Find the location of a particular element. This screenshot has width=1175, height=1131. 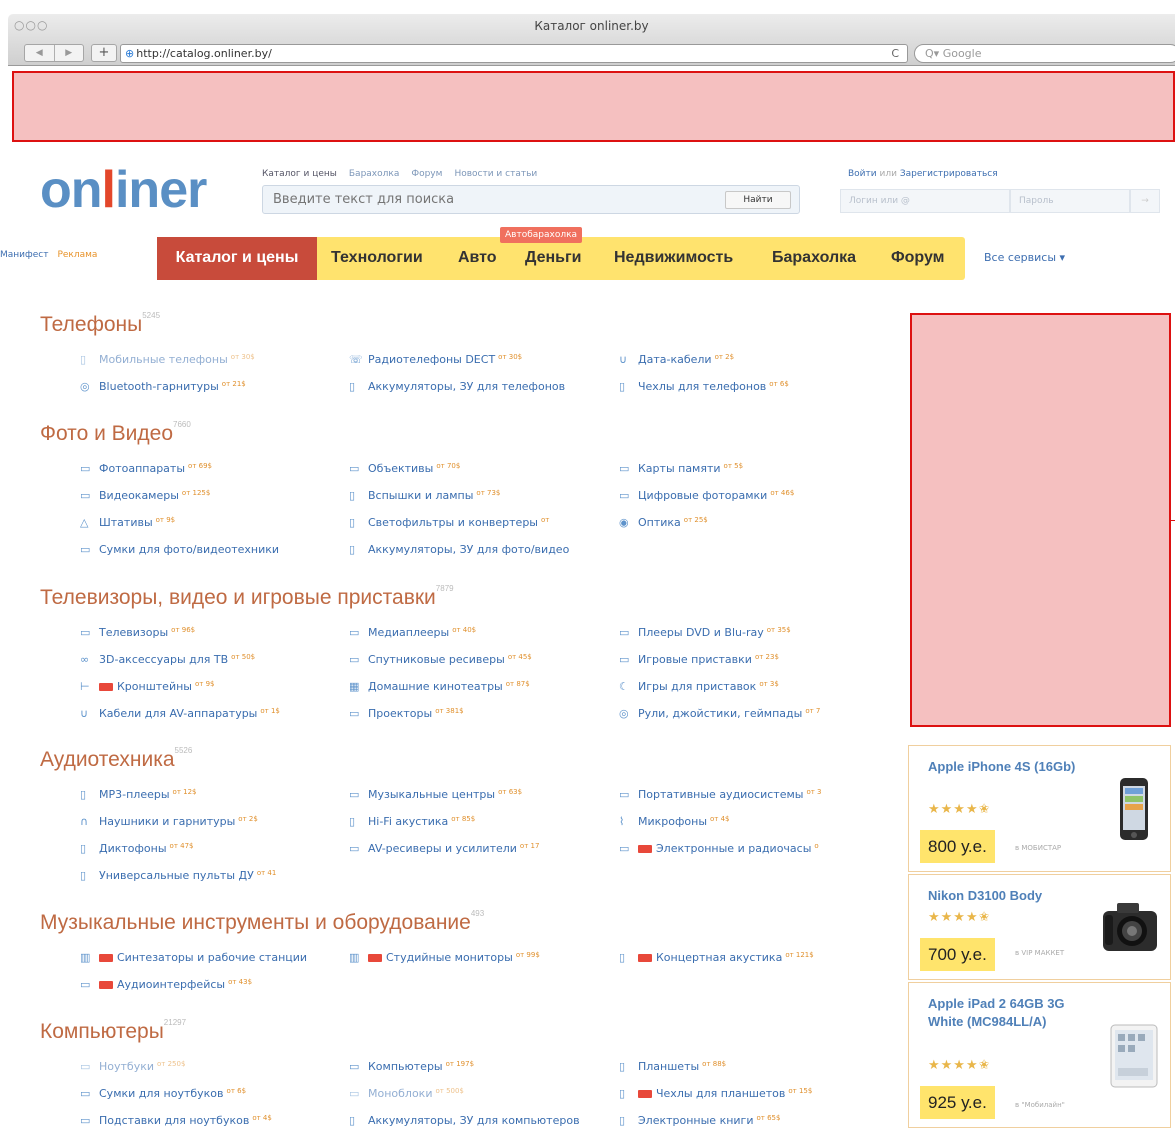

catalog-item: ▭ AV-ресиверы и усилители от 17 is located at coordinates (475, 848).